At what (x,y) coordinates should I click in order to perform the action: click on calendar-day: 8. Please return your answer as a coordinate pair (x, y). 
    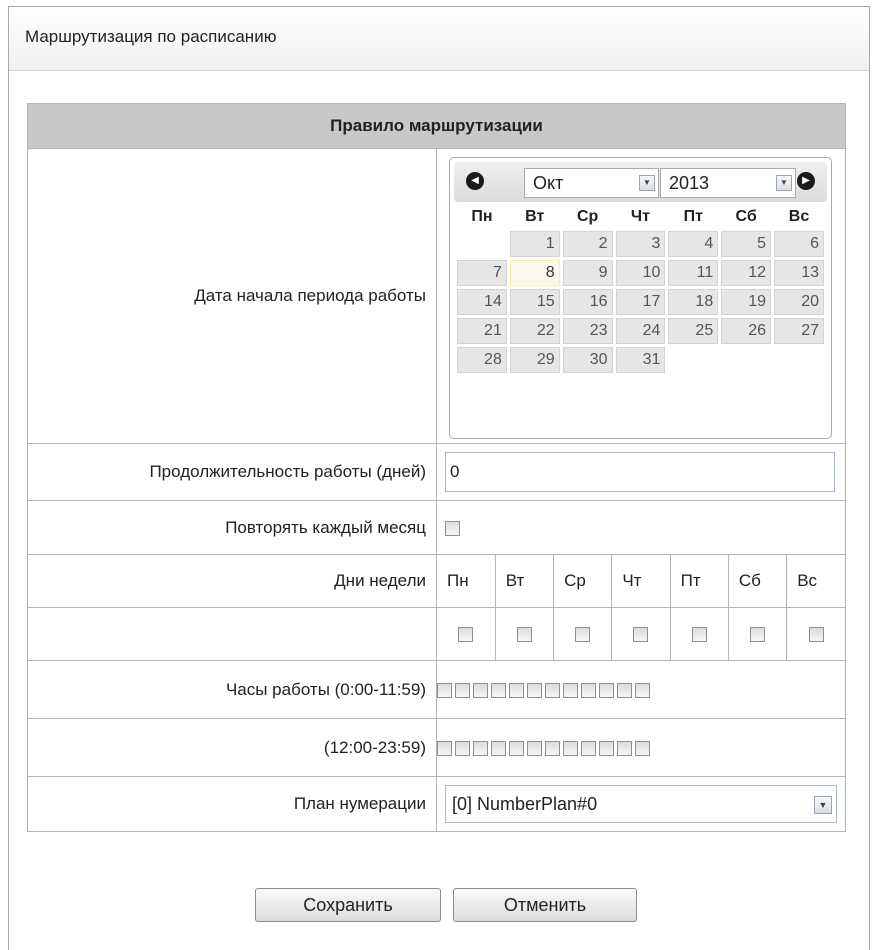
    Looking at the image, I should click on (534, 273).